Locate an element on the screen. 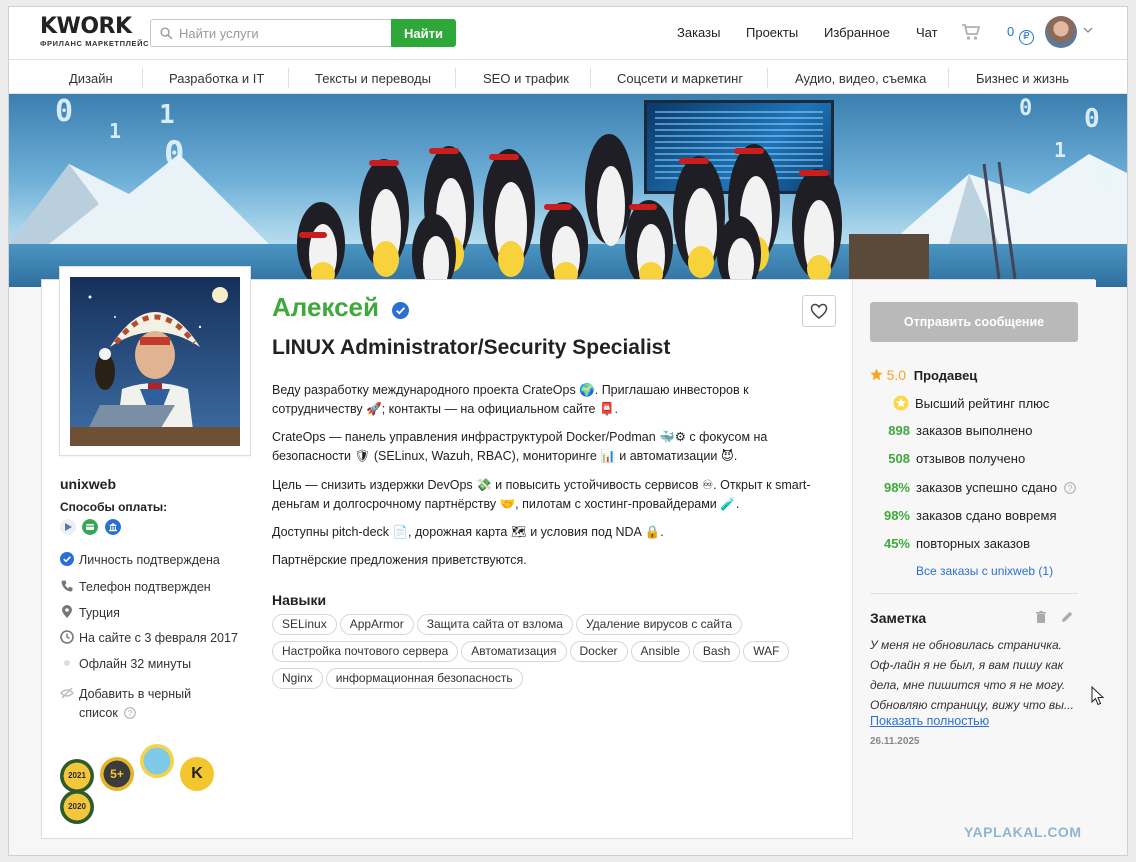 This screenshot has height=862, width=1136. skill-tag: WAF is located at coordinates (766, 651).